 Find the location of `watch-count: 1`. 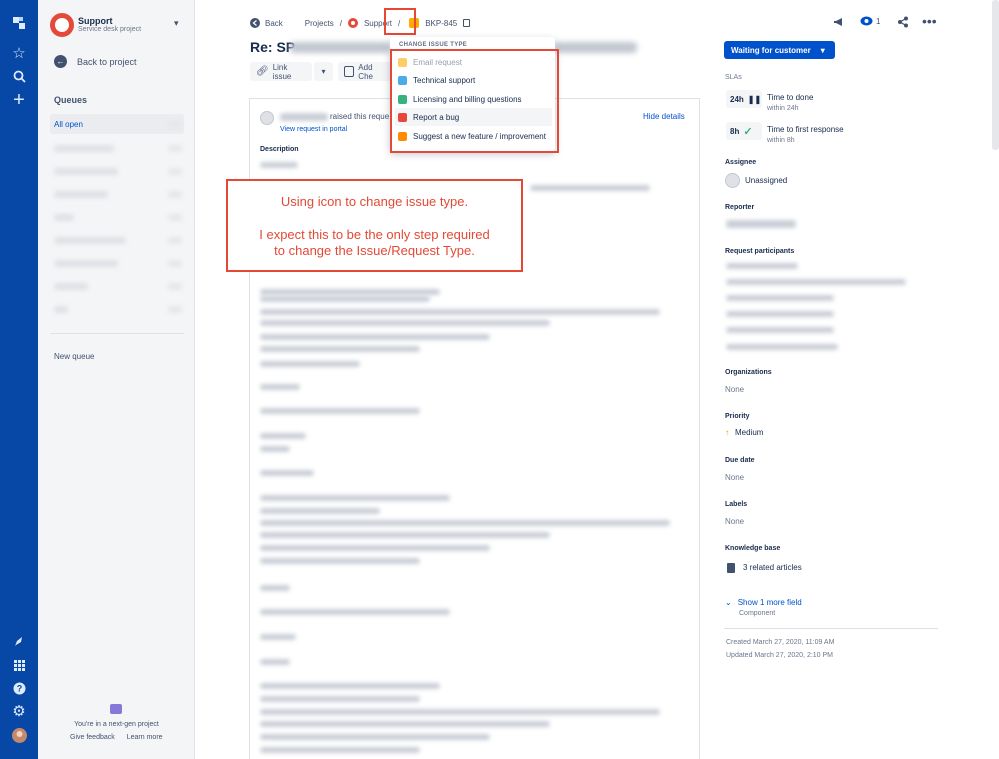

watch-count: 1 is located at coordinates (878, 21).